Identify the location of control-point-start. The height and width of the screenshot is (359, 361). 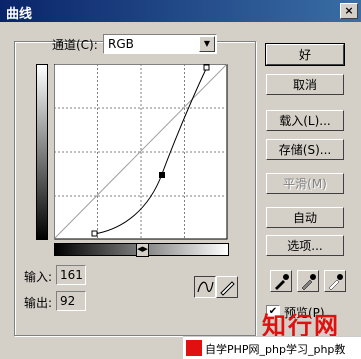
(94, 233).